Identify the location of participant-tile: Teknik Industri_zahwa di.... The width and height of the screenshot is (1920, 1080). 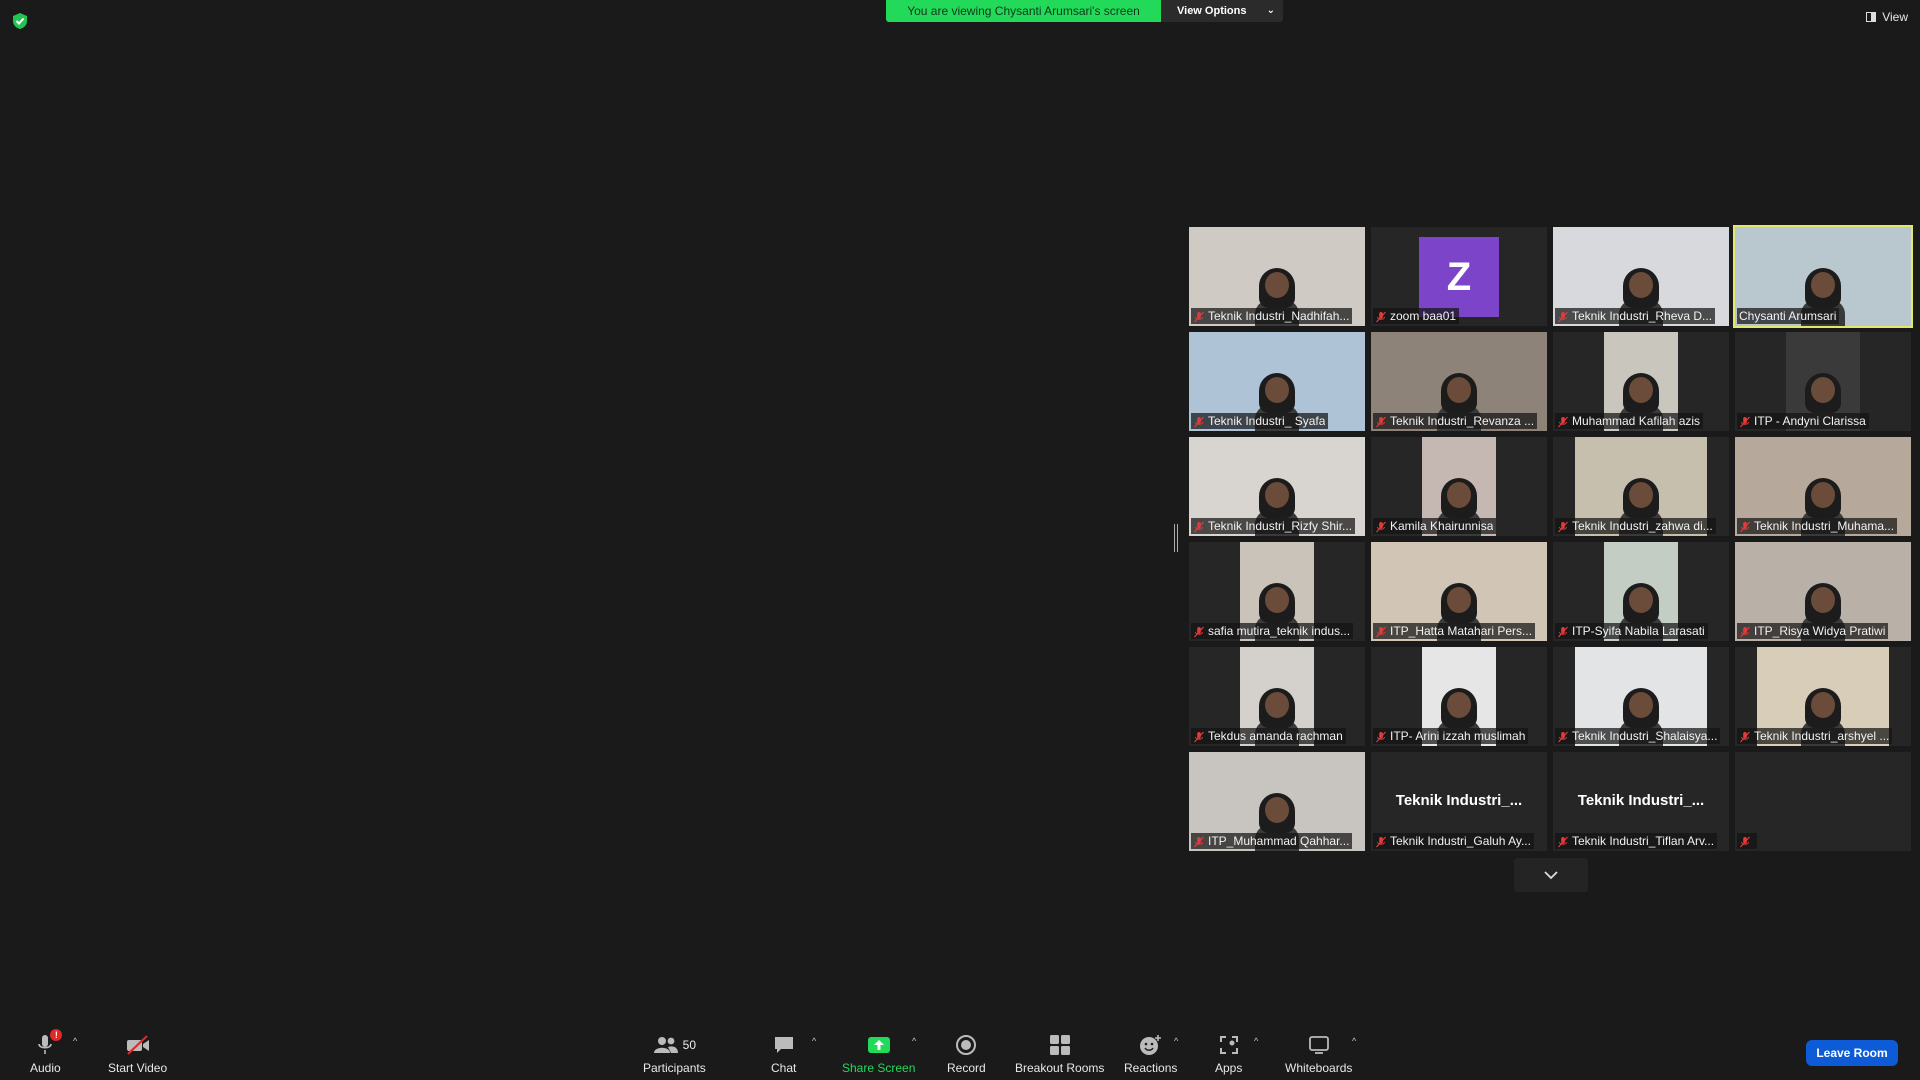
(1641, 486).